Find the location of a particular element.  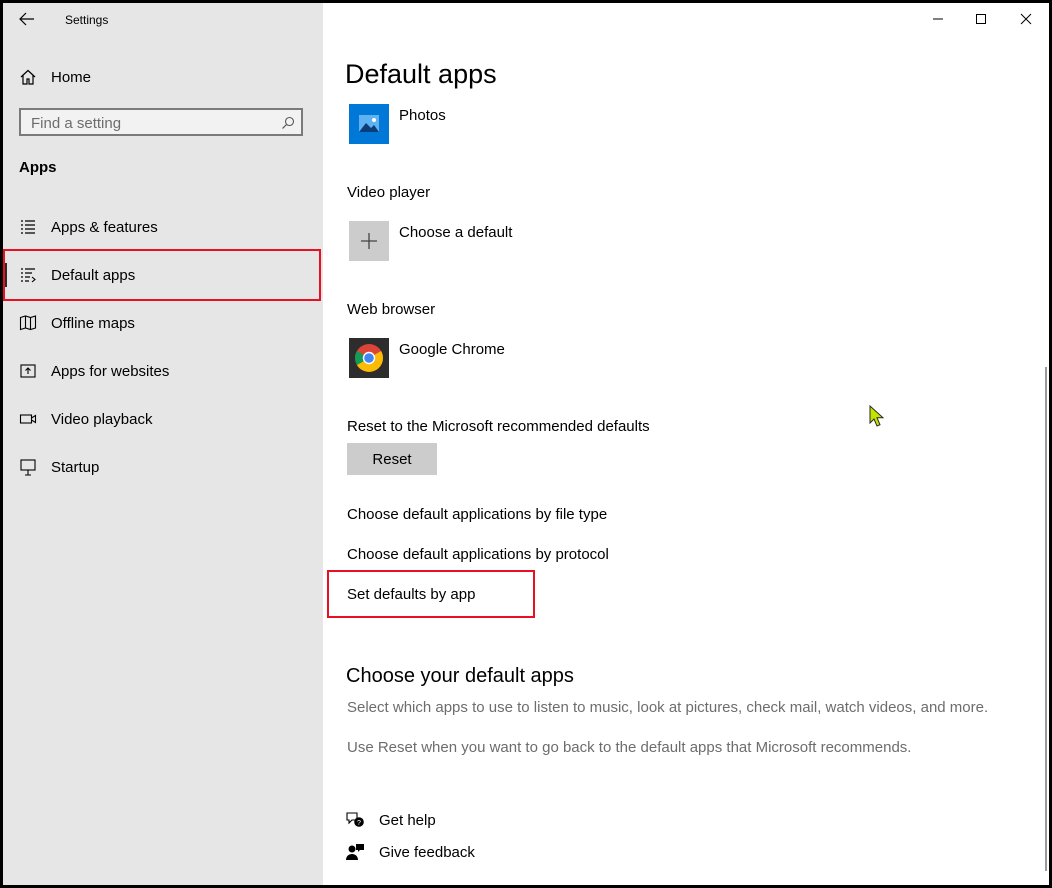

apps-websites-icon is located at coordinates (28, 371).